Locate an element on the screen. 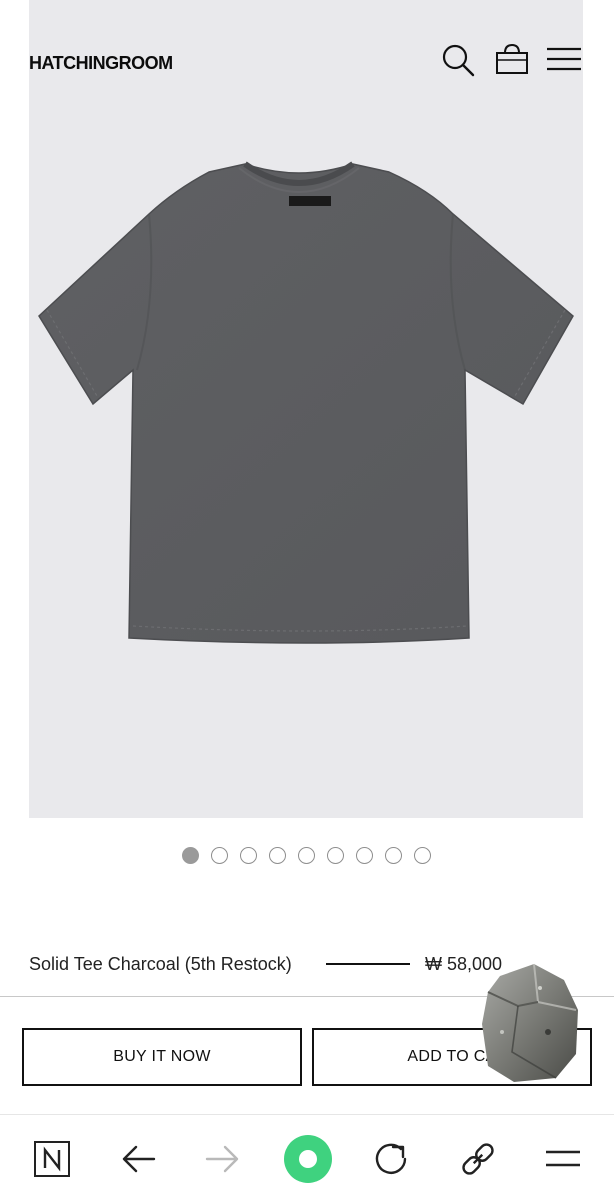 This screenshot has height=1200, width=614. buy-now-button: BUY IT NOW is located at coordinates (162, 1057).